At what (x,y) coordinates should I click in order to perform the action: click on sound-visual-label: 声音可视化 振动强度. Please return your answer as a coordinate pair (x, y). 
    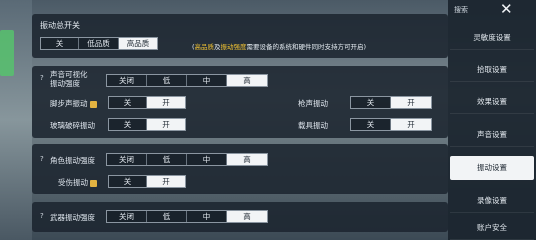
    Looking at the image, I should click on (69, 79).